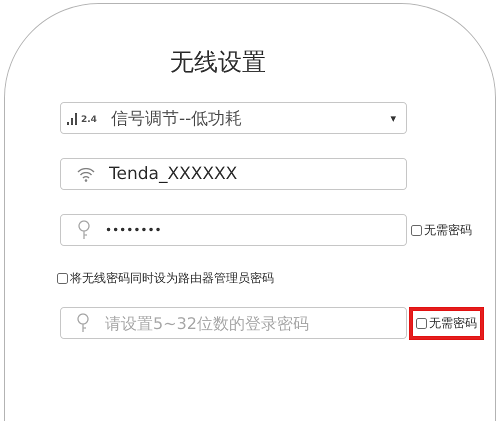 This screenshot has width=500, height=421. What do you see at coordinates (233, 174) in the screenshot?
I see `ssid-field: Tenda_XXXXXX` at bounding box center [233, 174].